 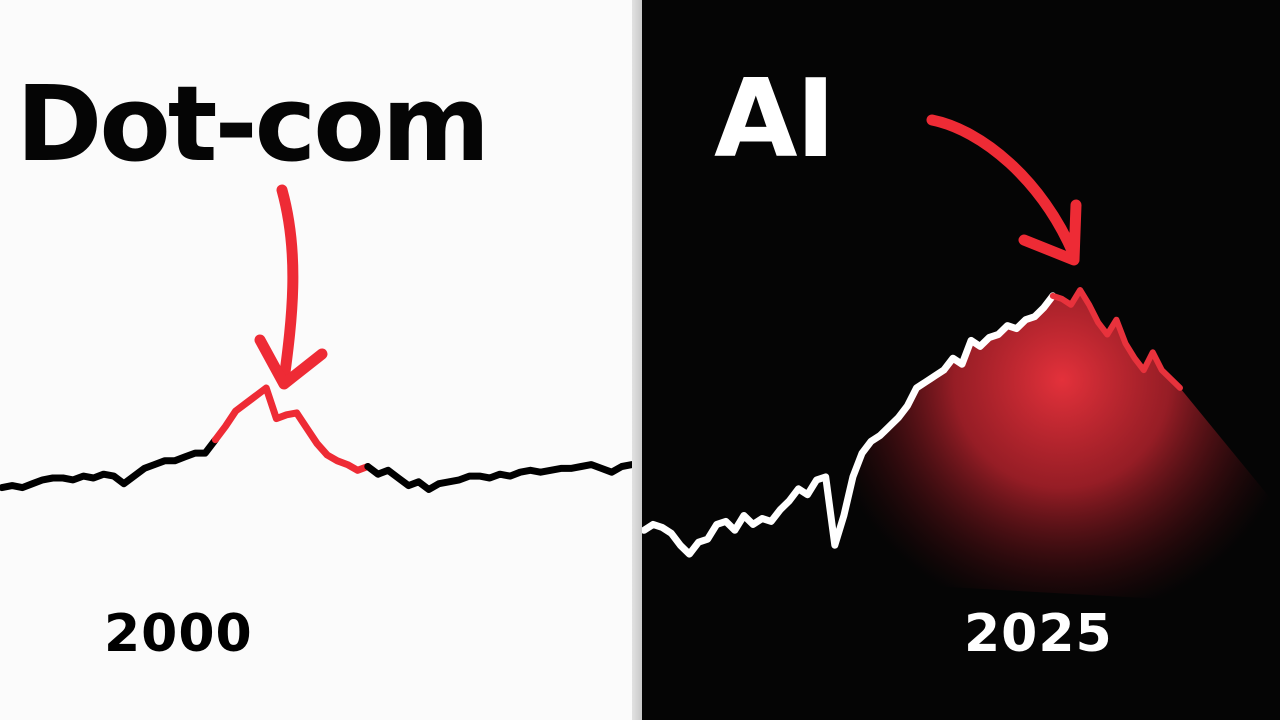 I want to click on ai-year-label: 2025, so click(x=1038, y=634).